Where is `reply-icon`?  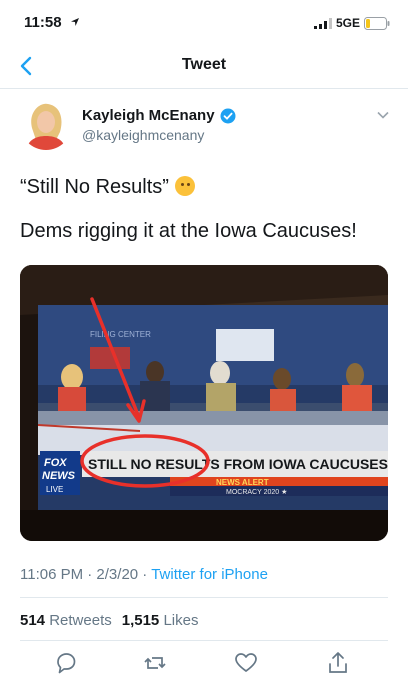
reply-icon is located at coordinates (66, 663).